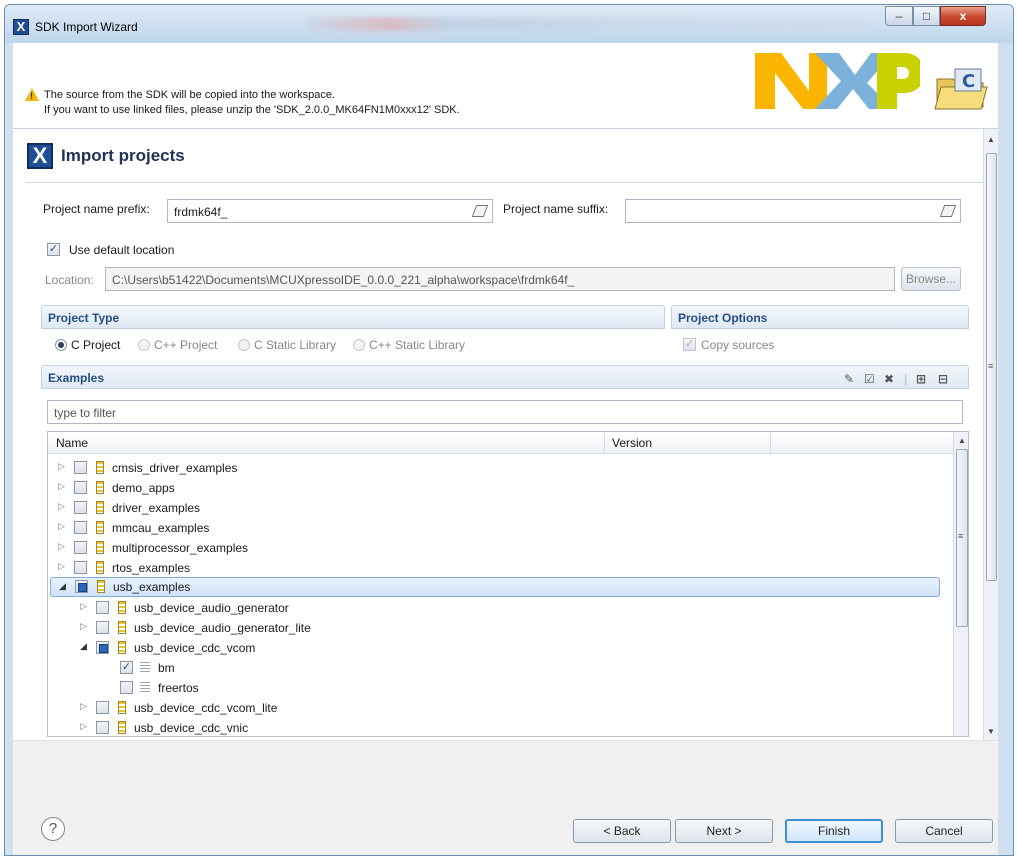  I want to click on location-label: Location:, so click(69, 280).